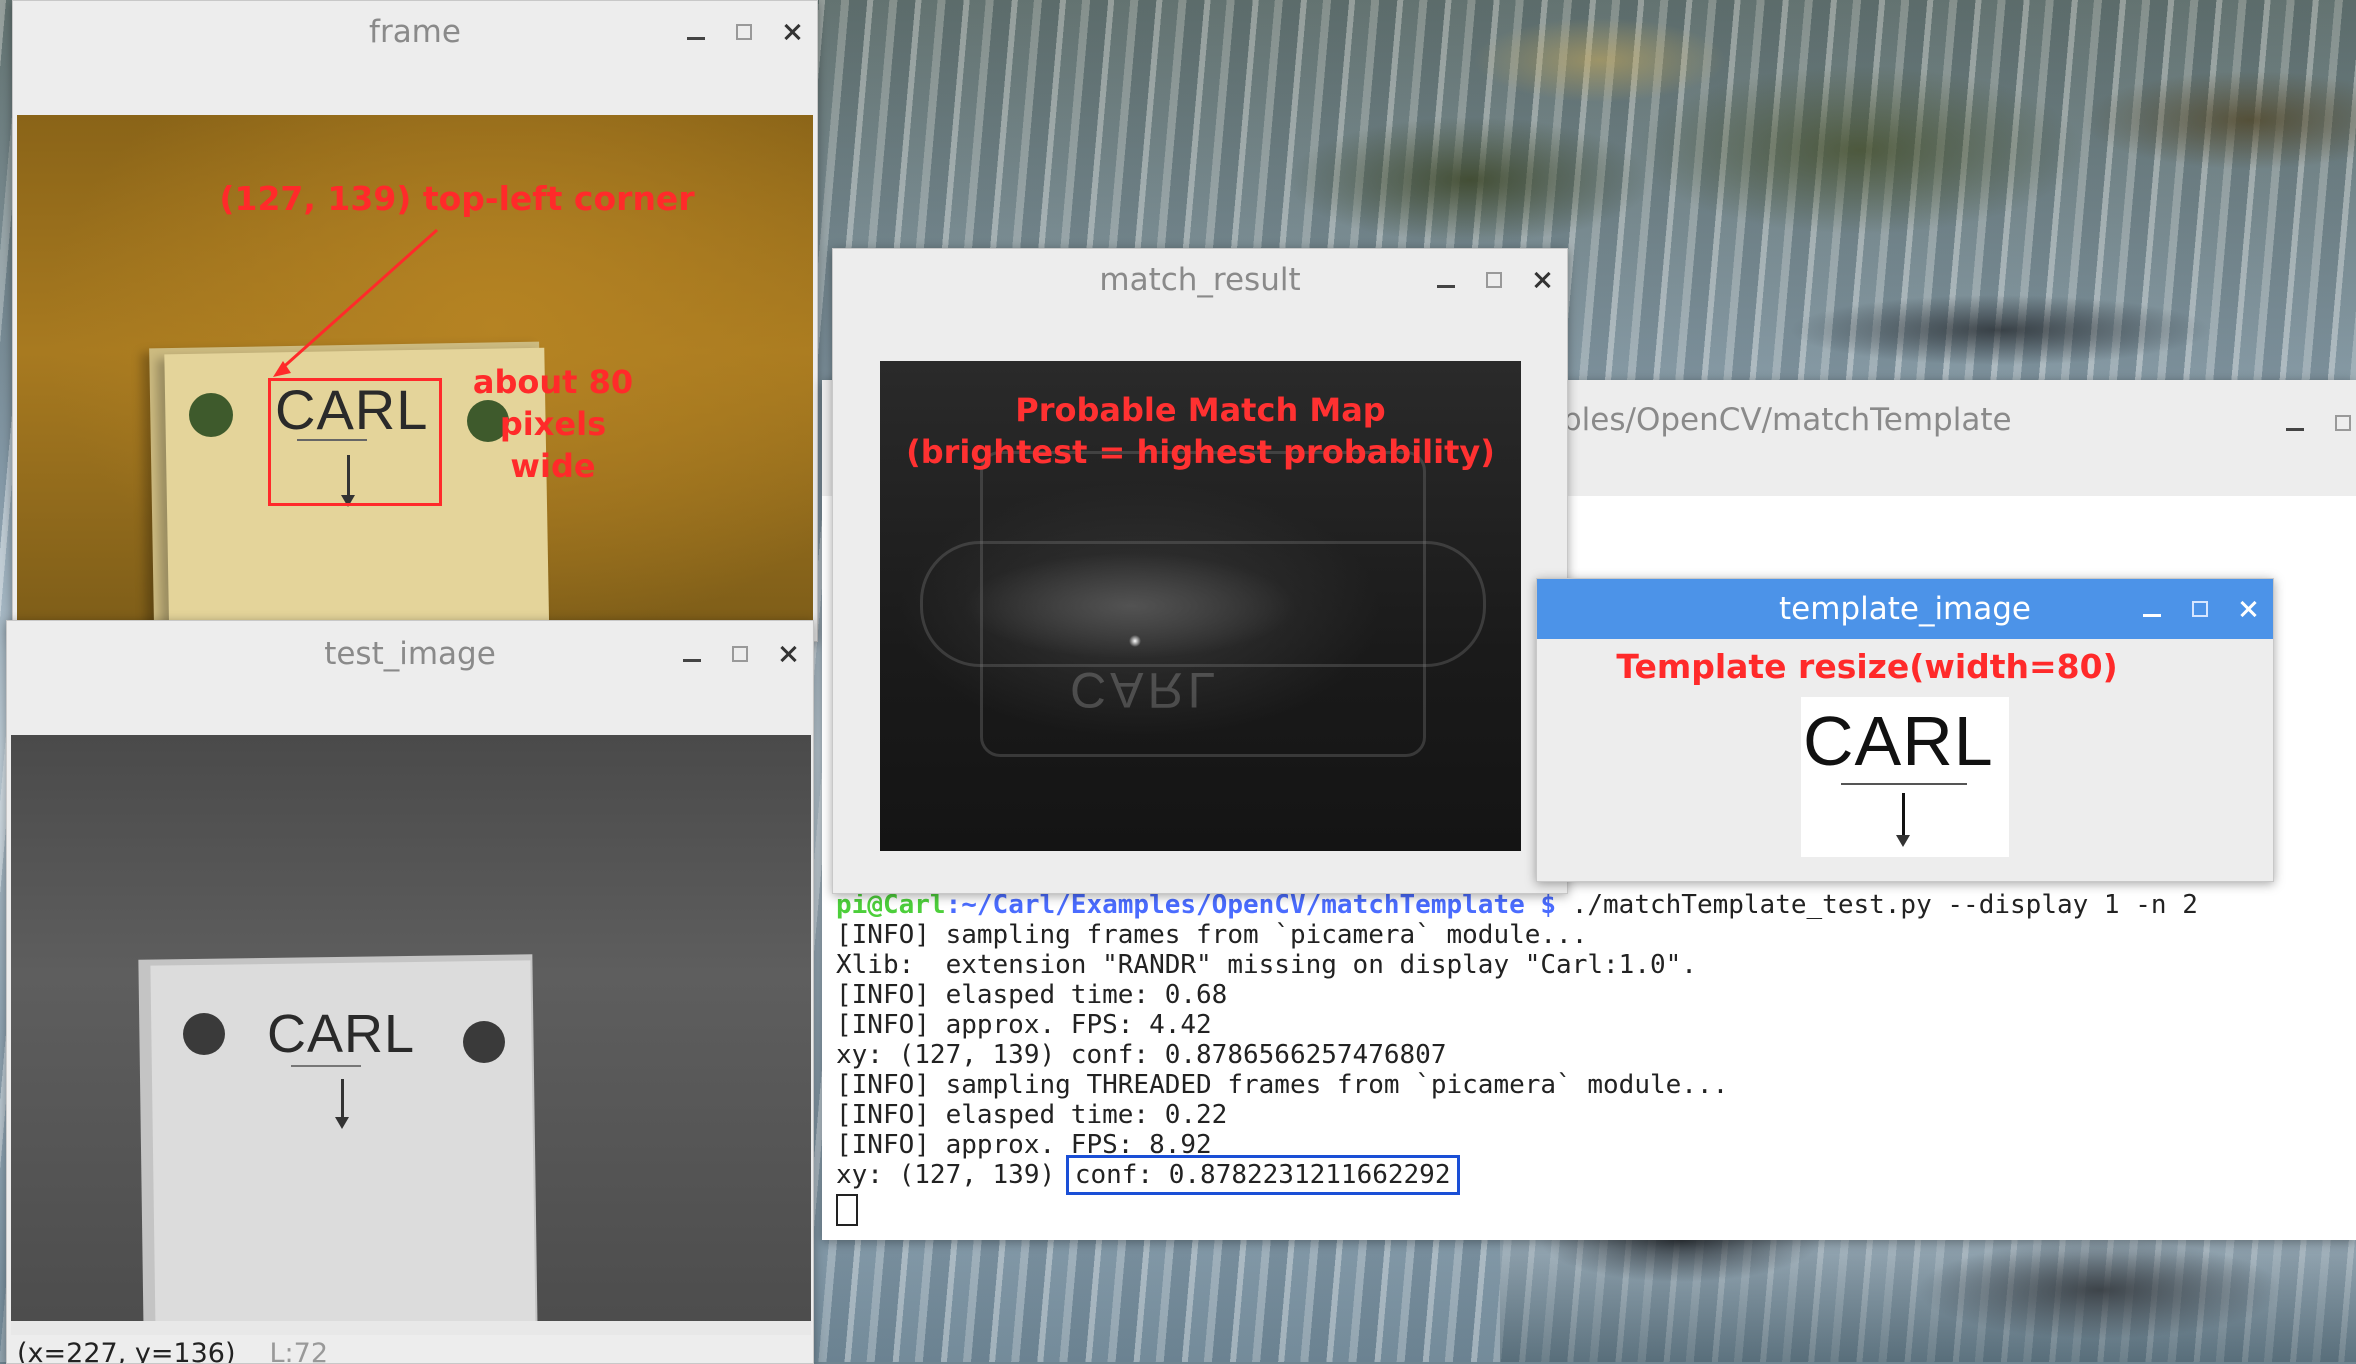  I want to click on match-result-titlebar: match_result, so click(1200, 280).